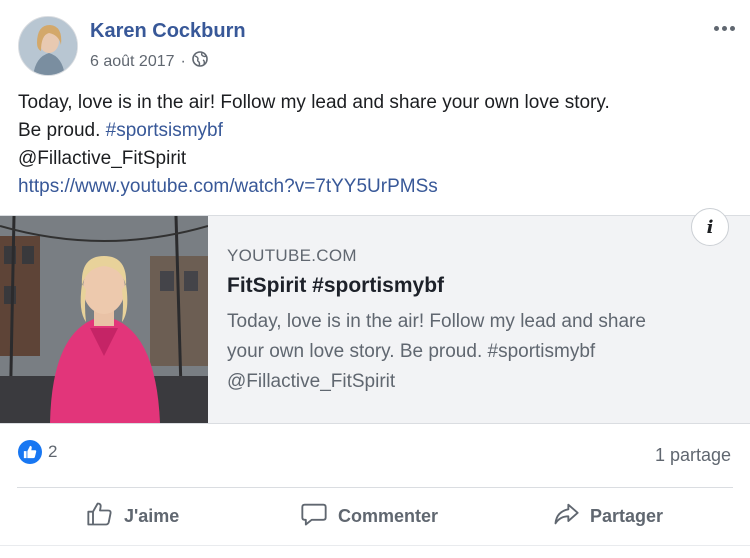 The width and height of the screenshot is (750, 558). I want to click on share-label: Partager, so click(627, 515).